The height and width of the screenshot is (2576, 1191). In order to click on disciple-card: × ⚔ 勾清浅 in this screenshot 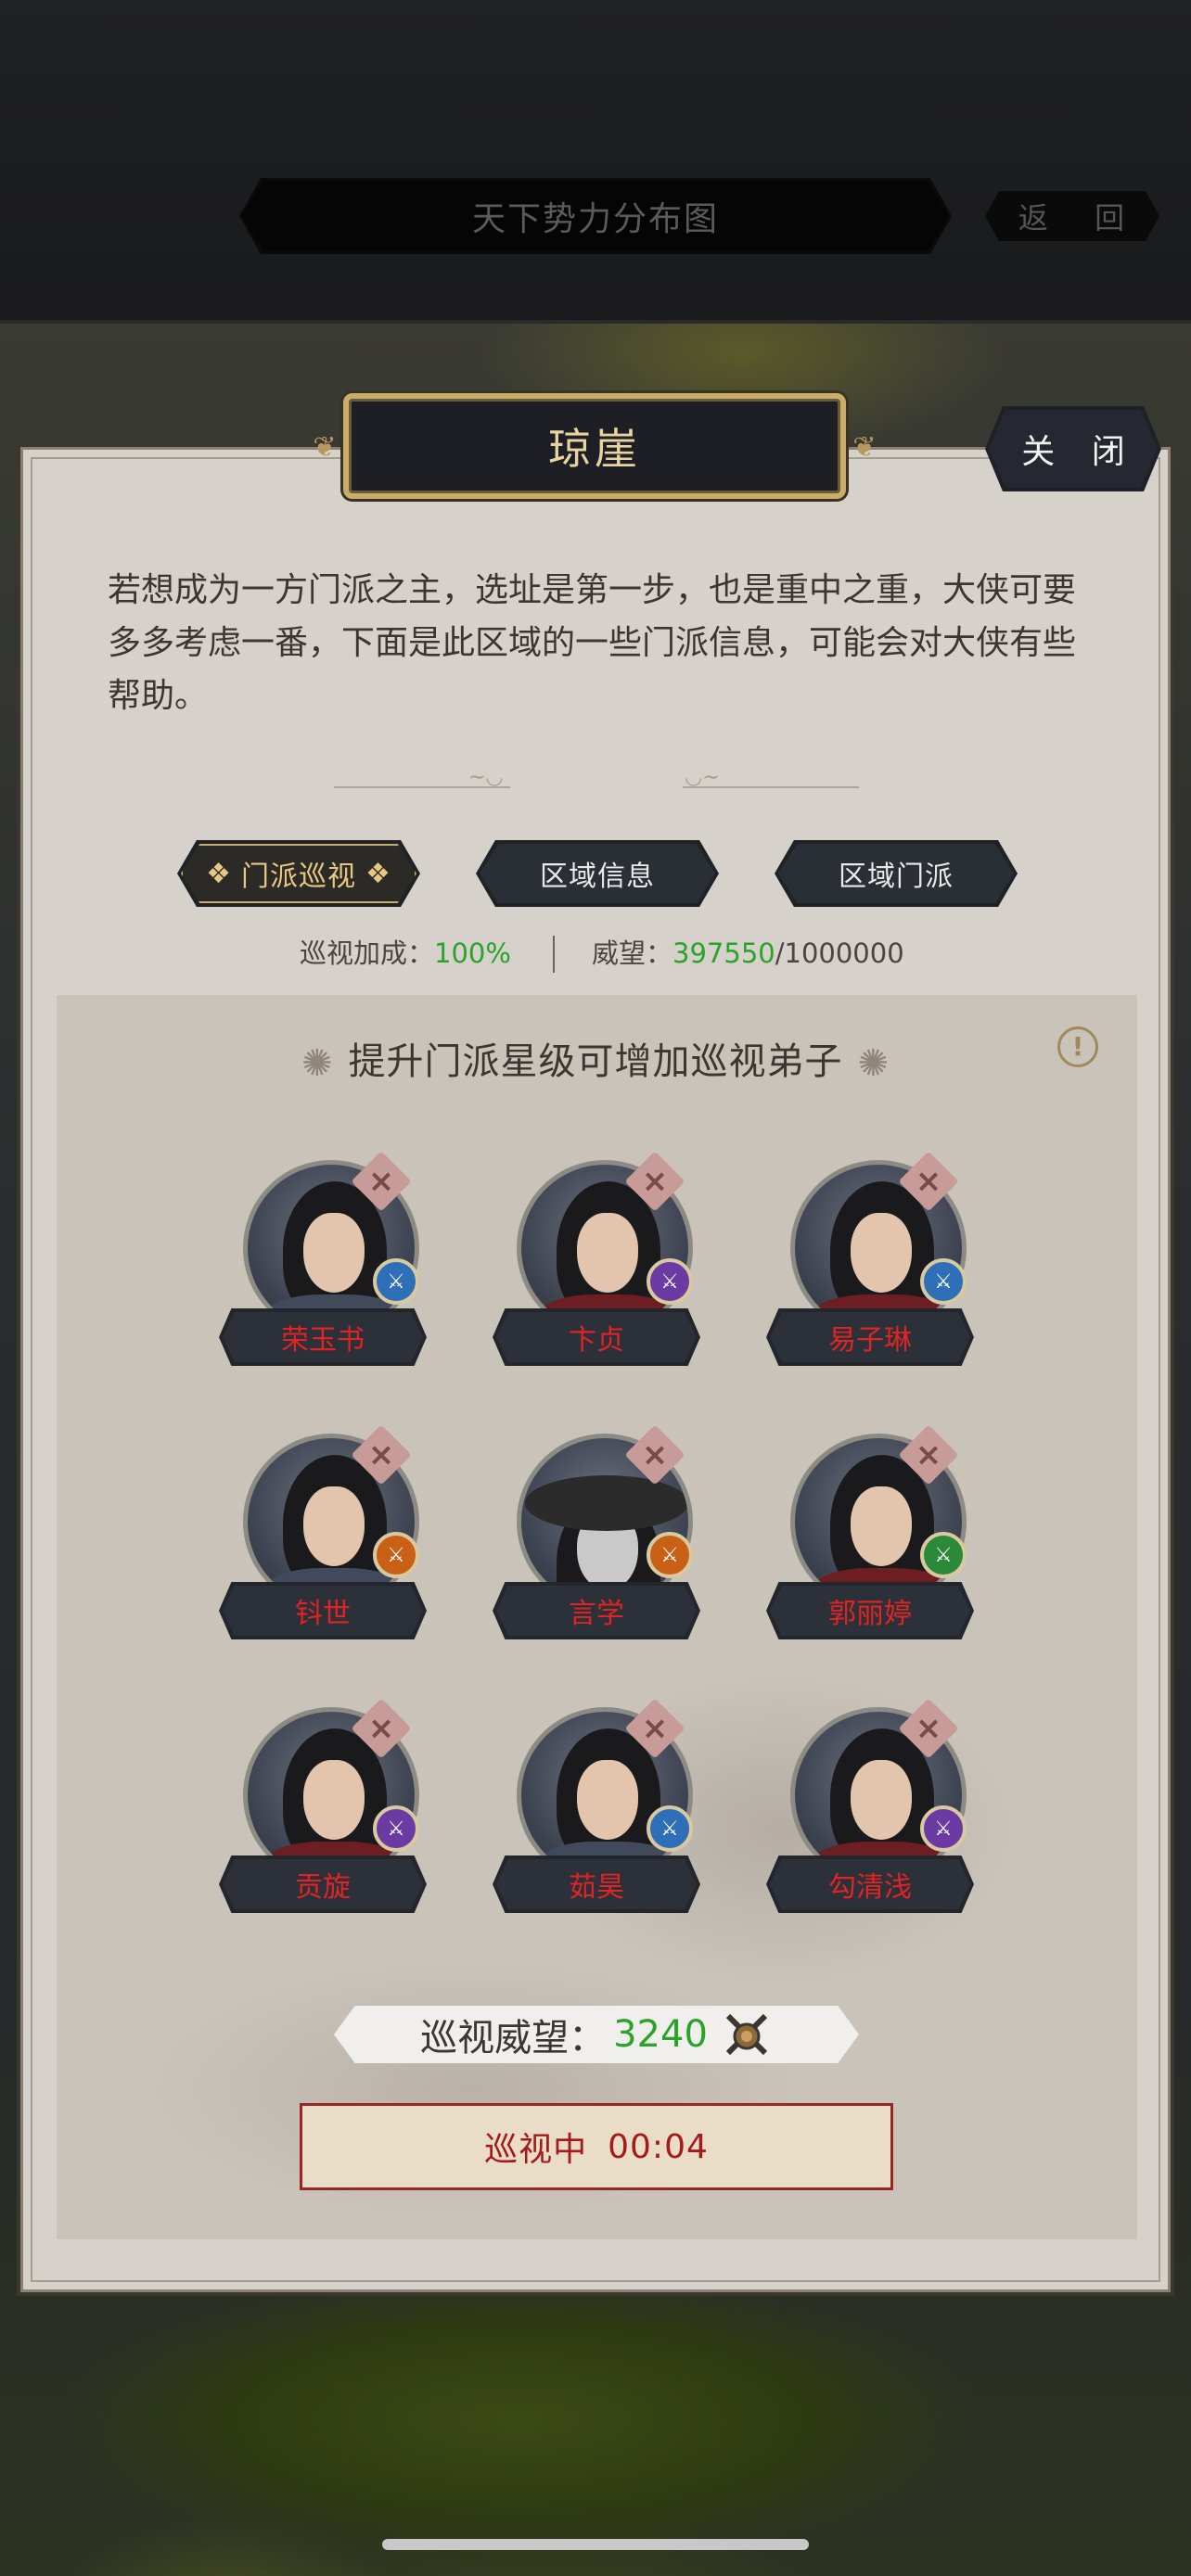, I will do `click(870, 1806)`.